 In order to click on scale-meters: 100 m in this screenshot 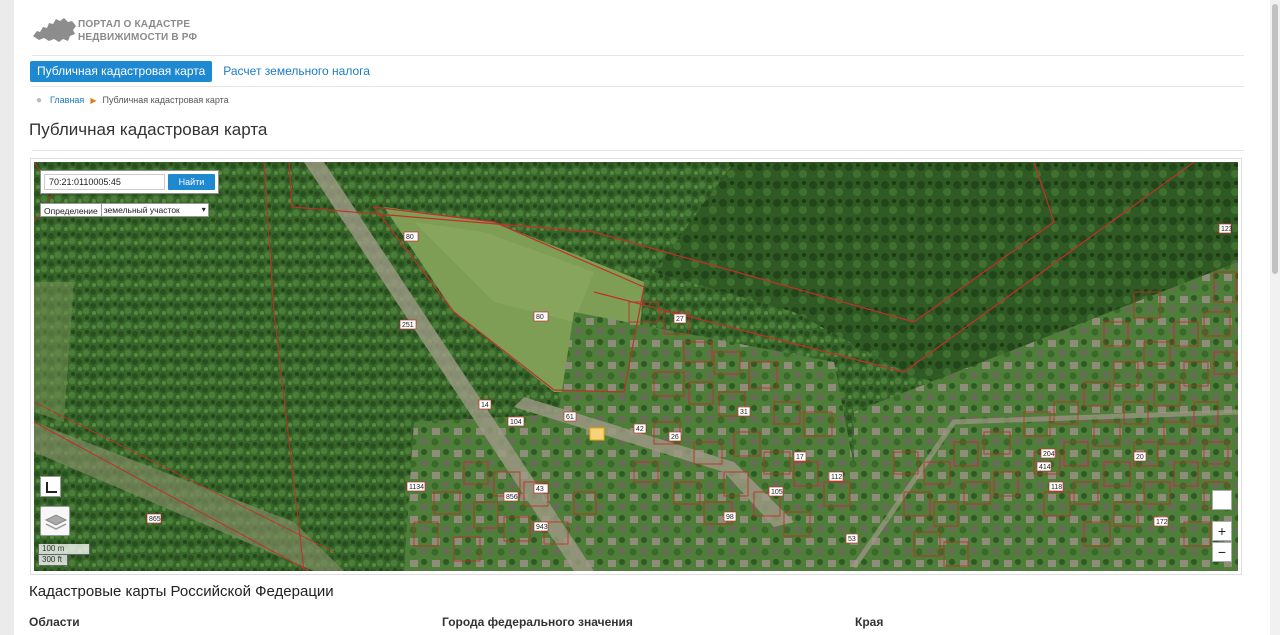, I will do `click(64, 549)`.